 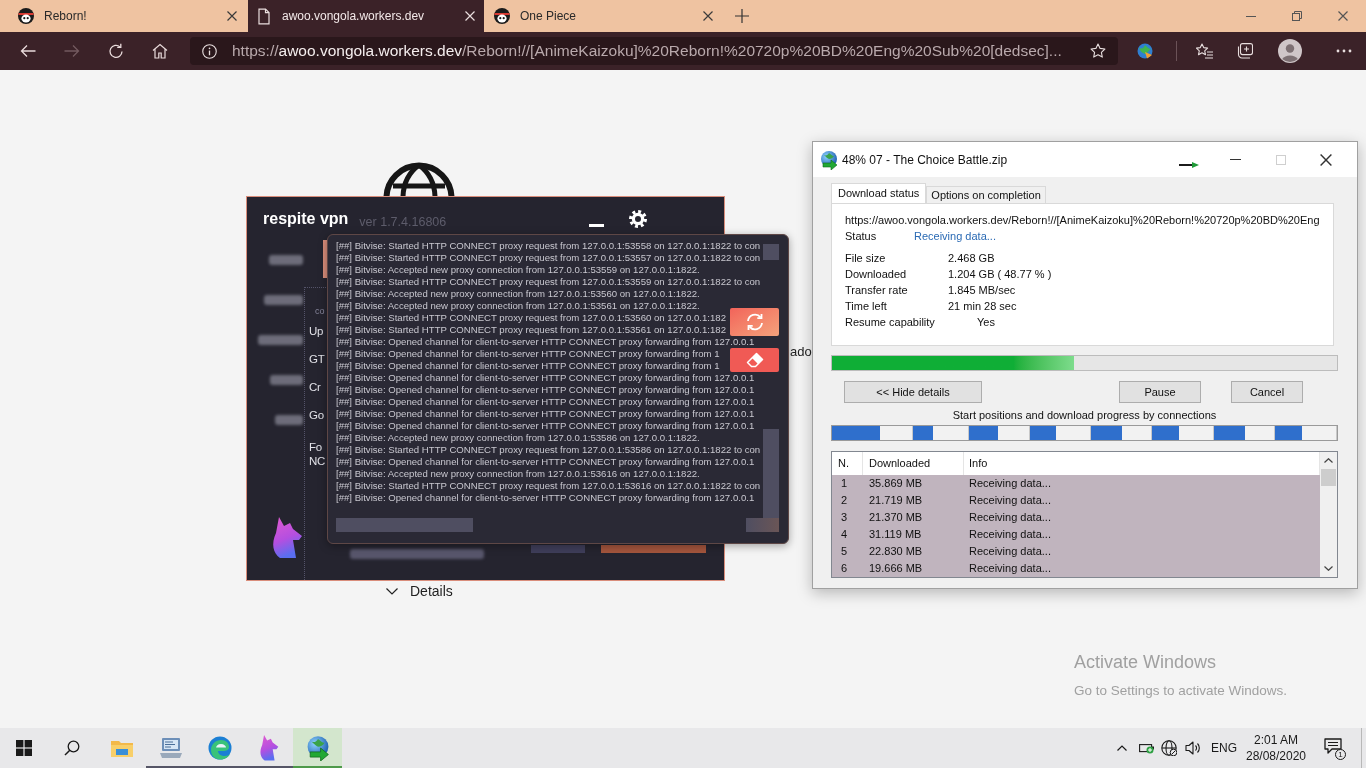 I want to click on clear-button, so click(x=754, y=360).